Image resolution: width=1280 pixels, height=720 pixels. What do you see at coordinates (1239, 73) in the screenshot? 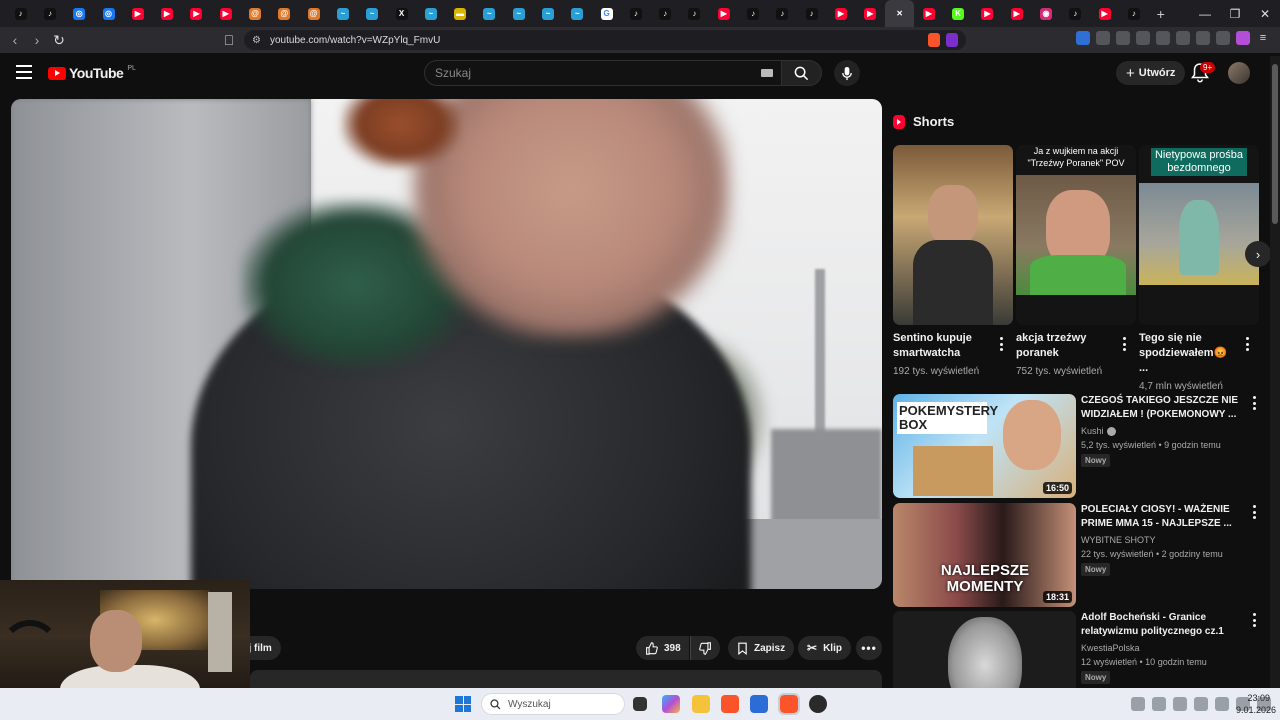
I see `account-avatar` at bounding box center [1239, 73].